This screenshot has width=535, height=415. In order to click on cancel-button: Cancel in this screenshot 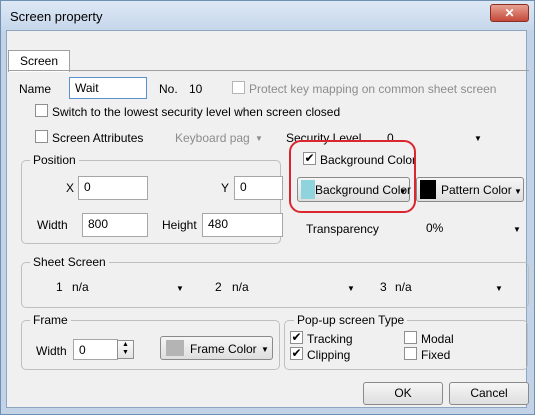, I will do `click(489, 393)`.